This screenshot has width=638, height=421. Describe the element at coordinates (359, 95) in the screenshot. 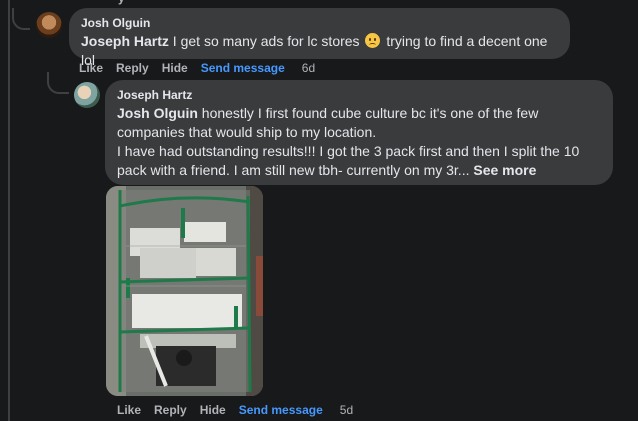

I see `comment-author: Joseph Hartz` at that location.